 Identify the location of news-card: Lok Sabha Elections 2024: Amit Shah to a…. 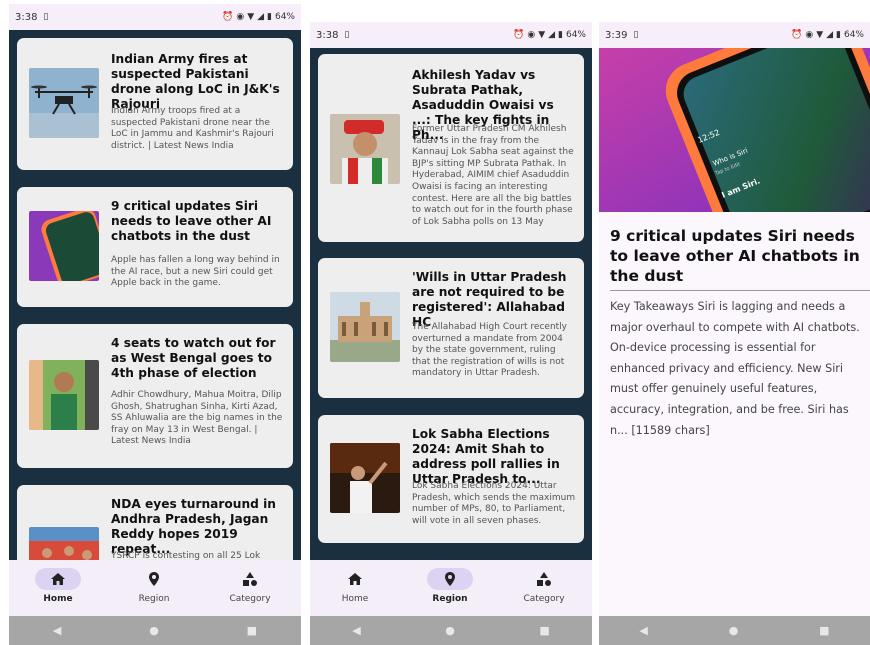
(451, 479).